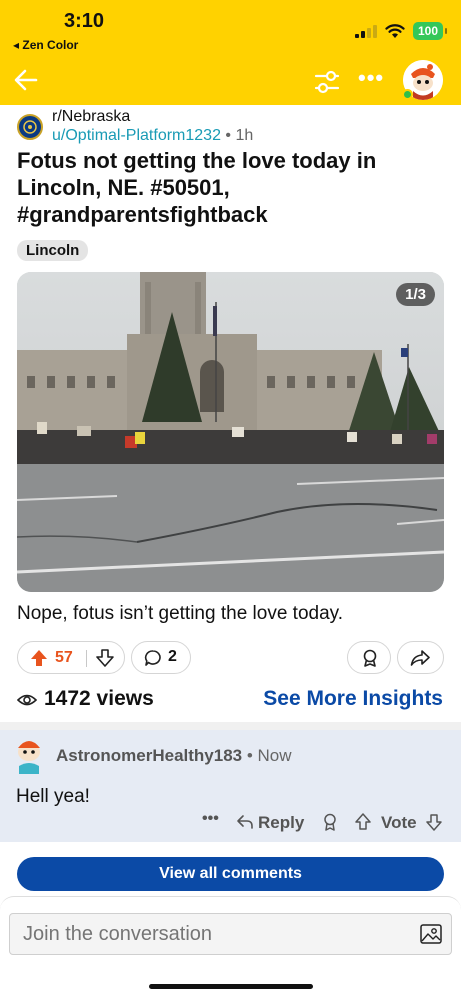 This screenshot has height=1000, width=461. I want to click on image-upload-icon, so click(431, 934).